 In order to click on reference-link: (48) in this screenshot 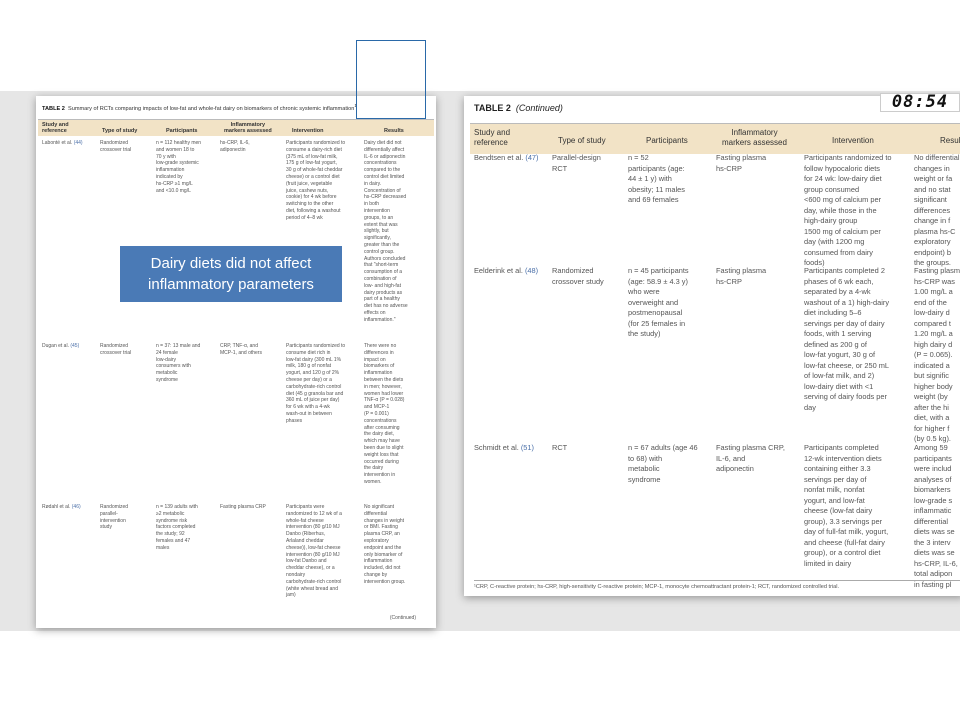, I will do `click(531, 270)`.